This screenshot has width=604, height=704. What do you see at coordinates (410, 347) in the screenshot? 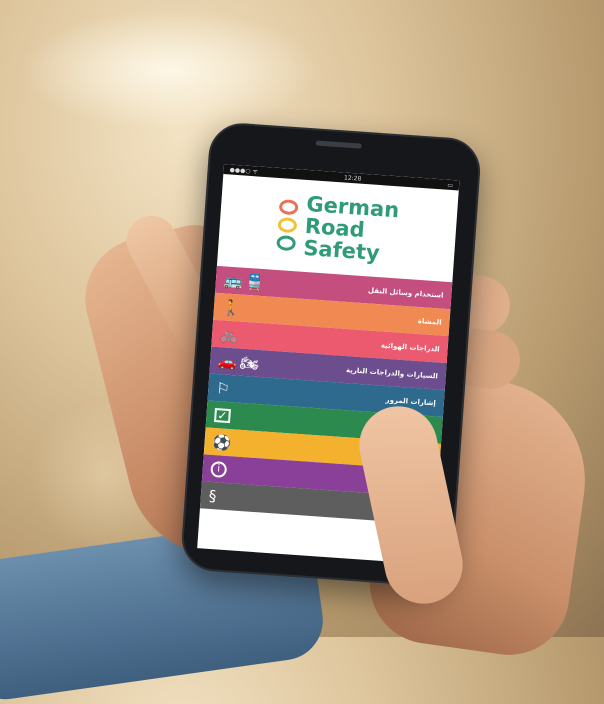
I see `menu-item-label: الدراجات الهوائية` at bounding box center [410, 347].